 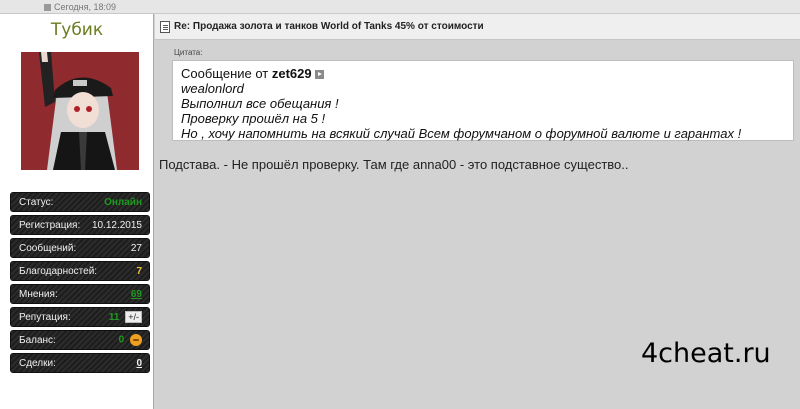 What do you see at coordinates (80, 248) in the screenshot?
I see `stat-posts: Сообщений: 27` at bounding box center [80, 248].